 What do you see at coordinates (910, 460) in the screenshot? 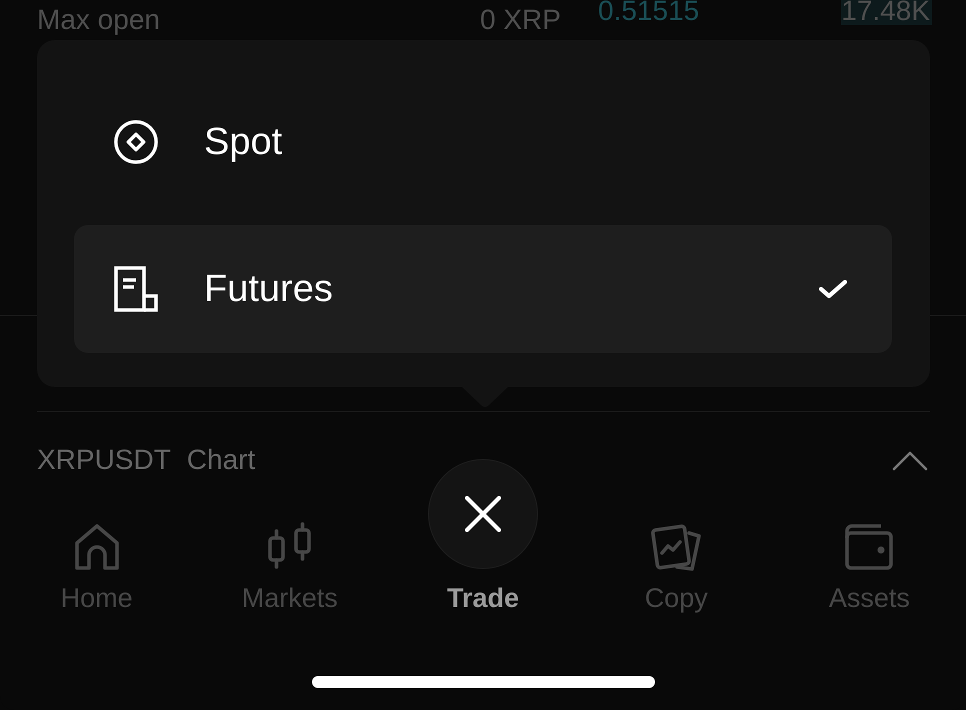
I see `chevron-up-icon` at bounding box center [910, 460].